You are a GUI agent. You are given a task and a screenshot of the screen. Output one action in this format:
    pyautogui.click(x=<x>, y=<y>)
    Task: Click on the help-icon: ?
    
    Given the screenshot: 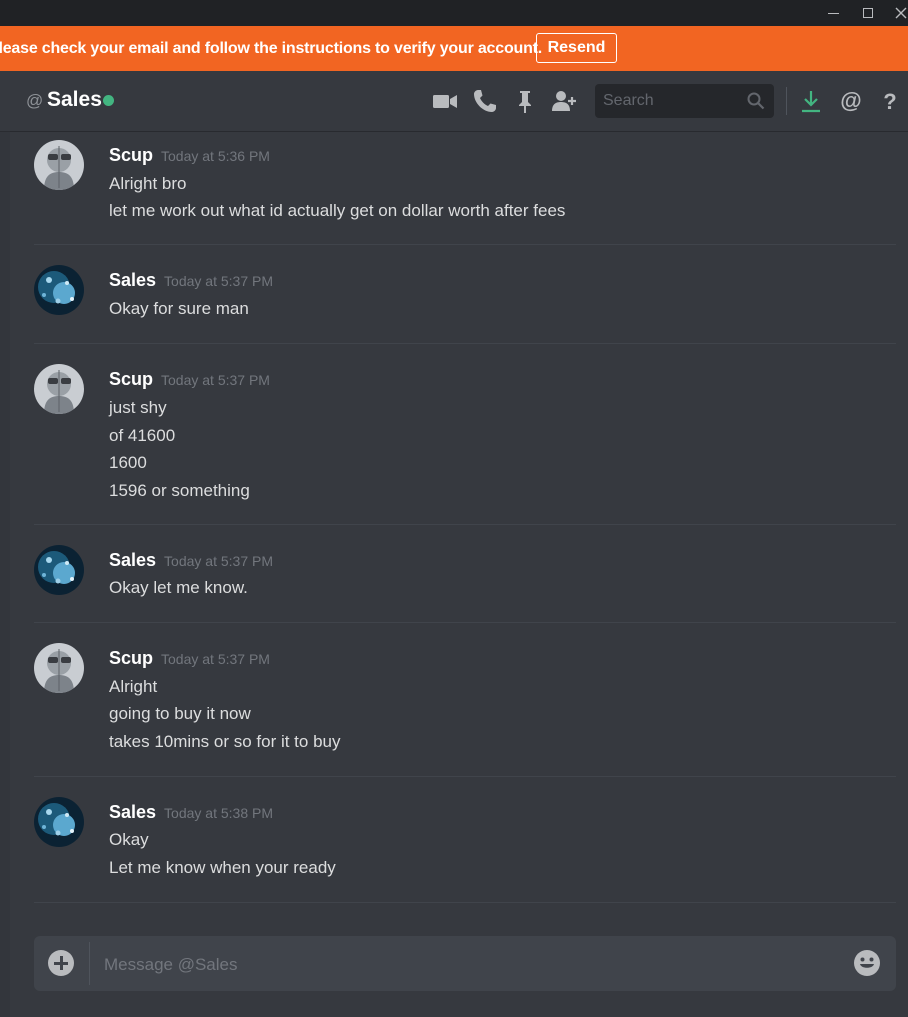 What is the action you would take?
    pyautogui.click(x=890, y=101)
    